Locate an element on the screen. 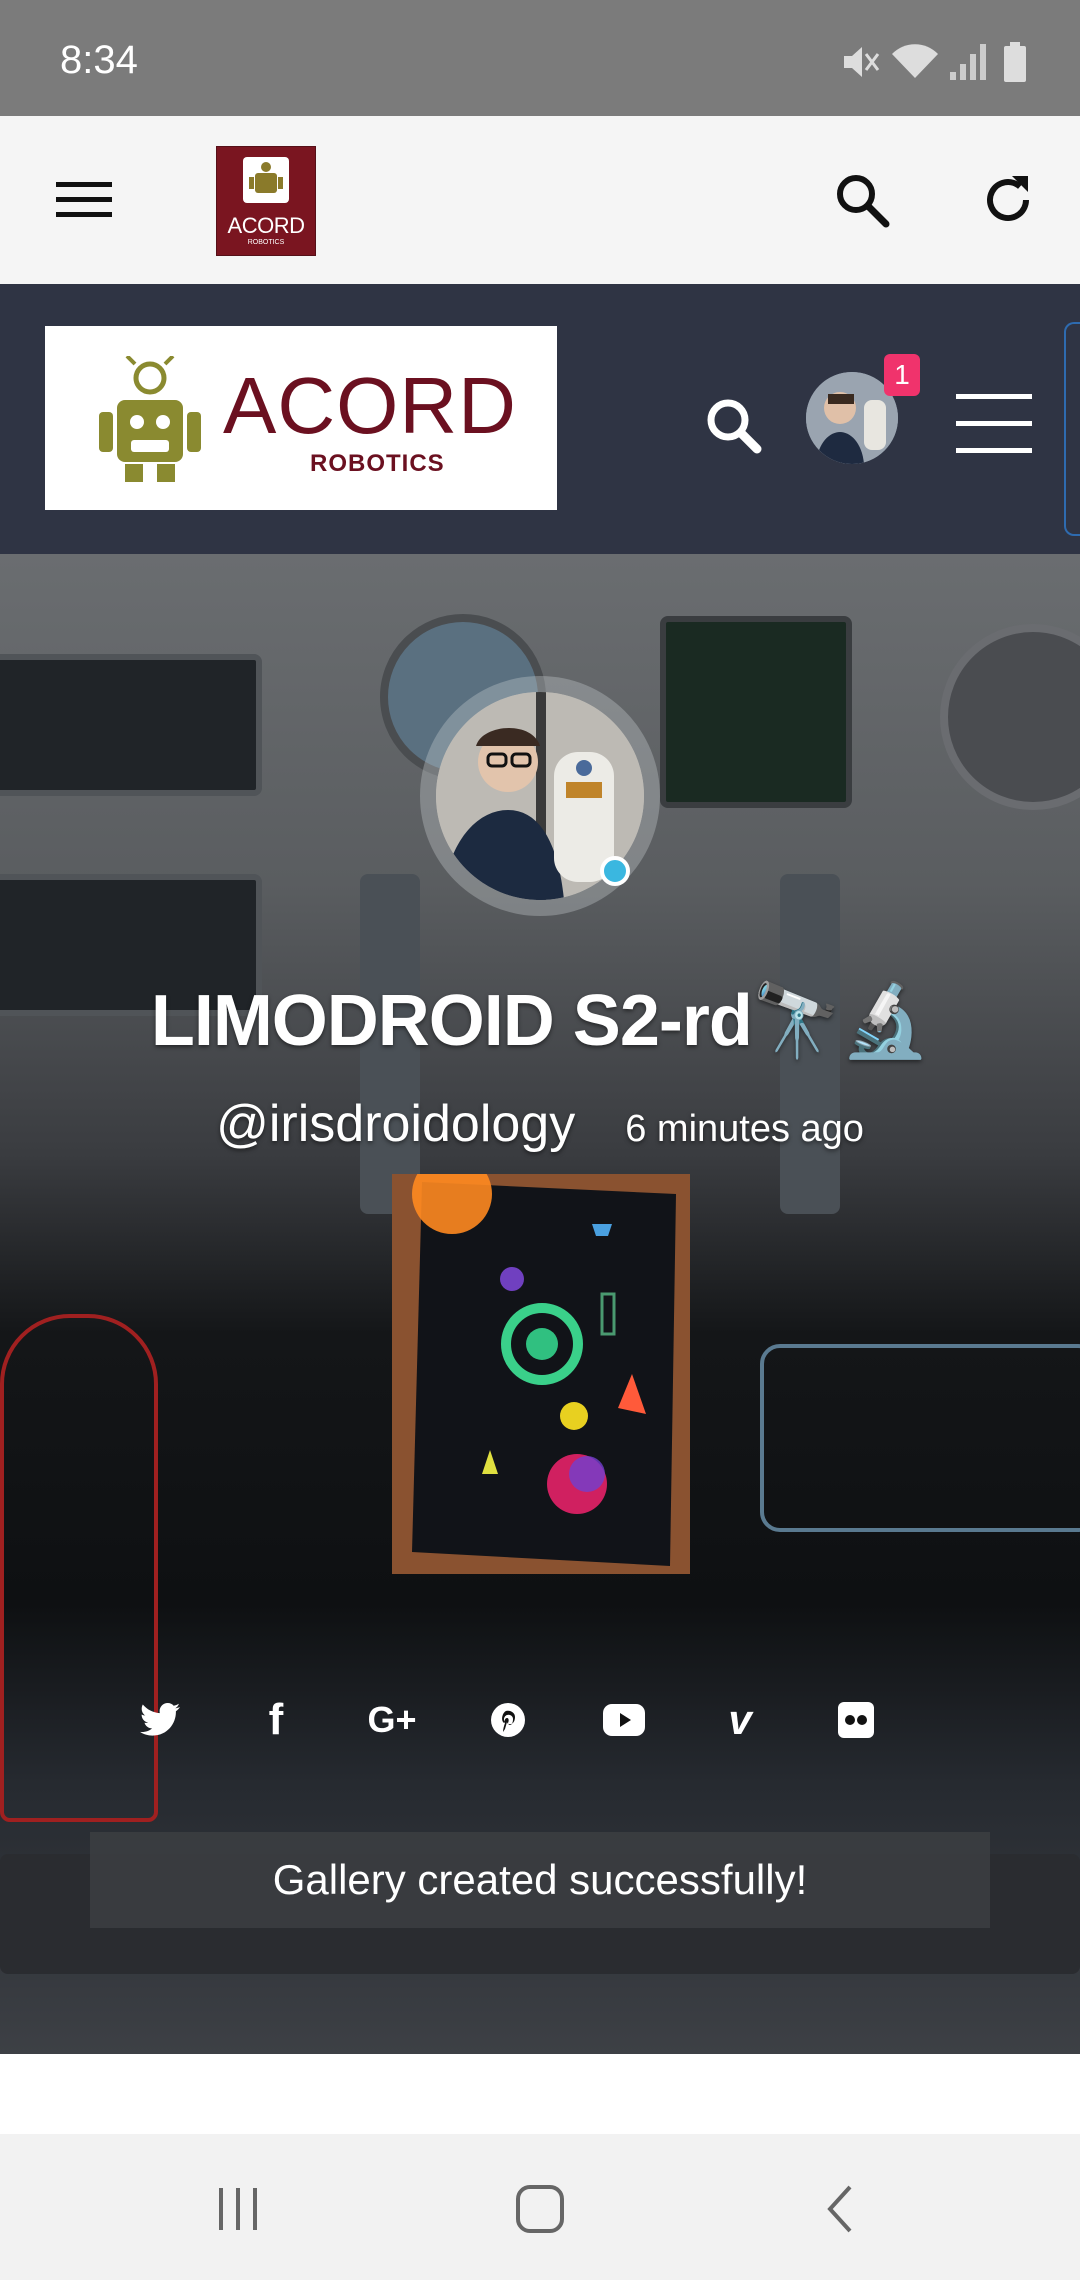 Image resolution: width=1080 pixels, height=2280 pixels. system-nav-bar is located at coordinates (540, 2207).